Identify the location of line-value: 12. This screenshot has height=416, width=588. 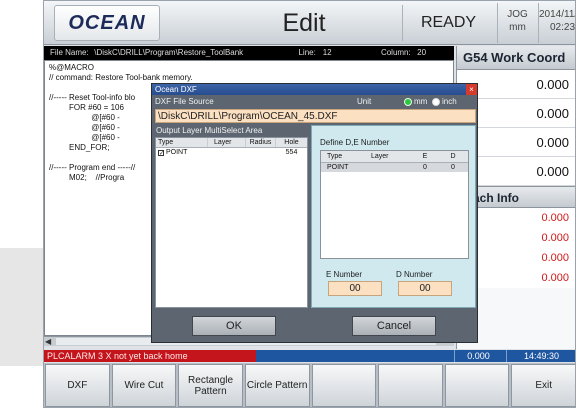
(327, 52).